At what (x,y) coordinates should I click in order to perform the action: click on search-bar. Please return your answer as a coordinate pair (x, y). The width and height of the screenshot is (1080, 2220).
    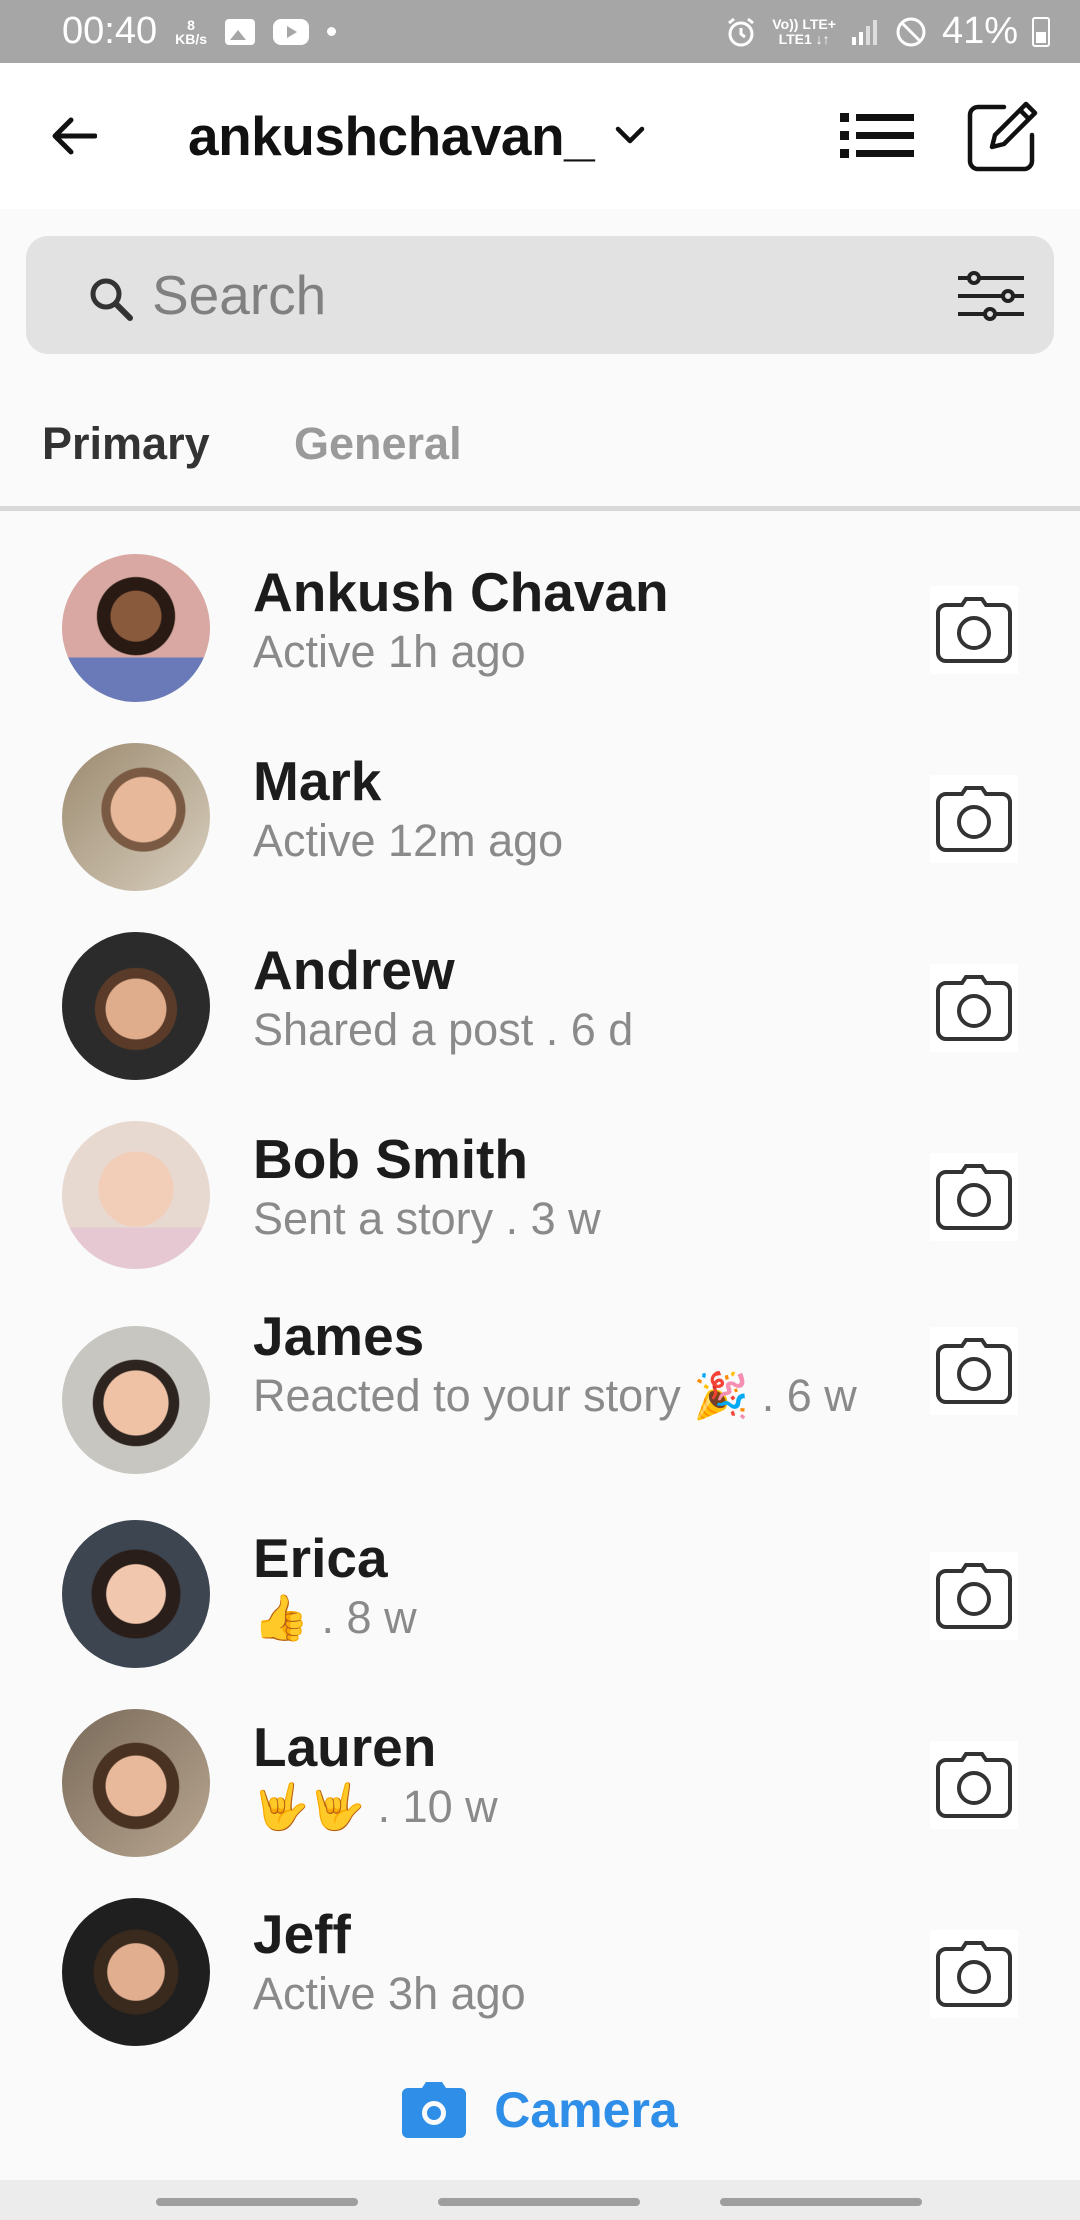
    Looking at the image, I should click on (540, 295).